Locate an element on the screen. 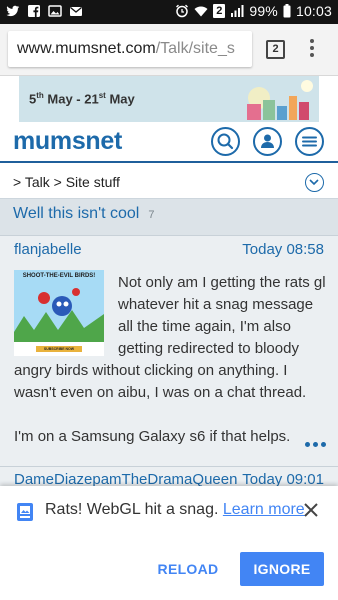 This screenshot has width=338, height=600. account-button is located at coordinates (267, 141).